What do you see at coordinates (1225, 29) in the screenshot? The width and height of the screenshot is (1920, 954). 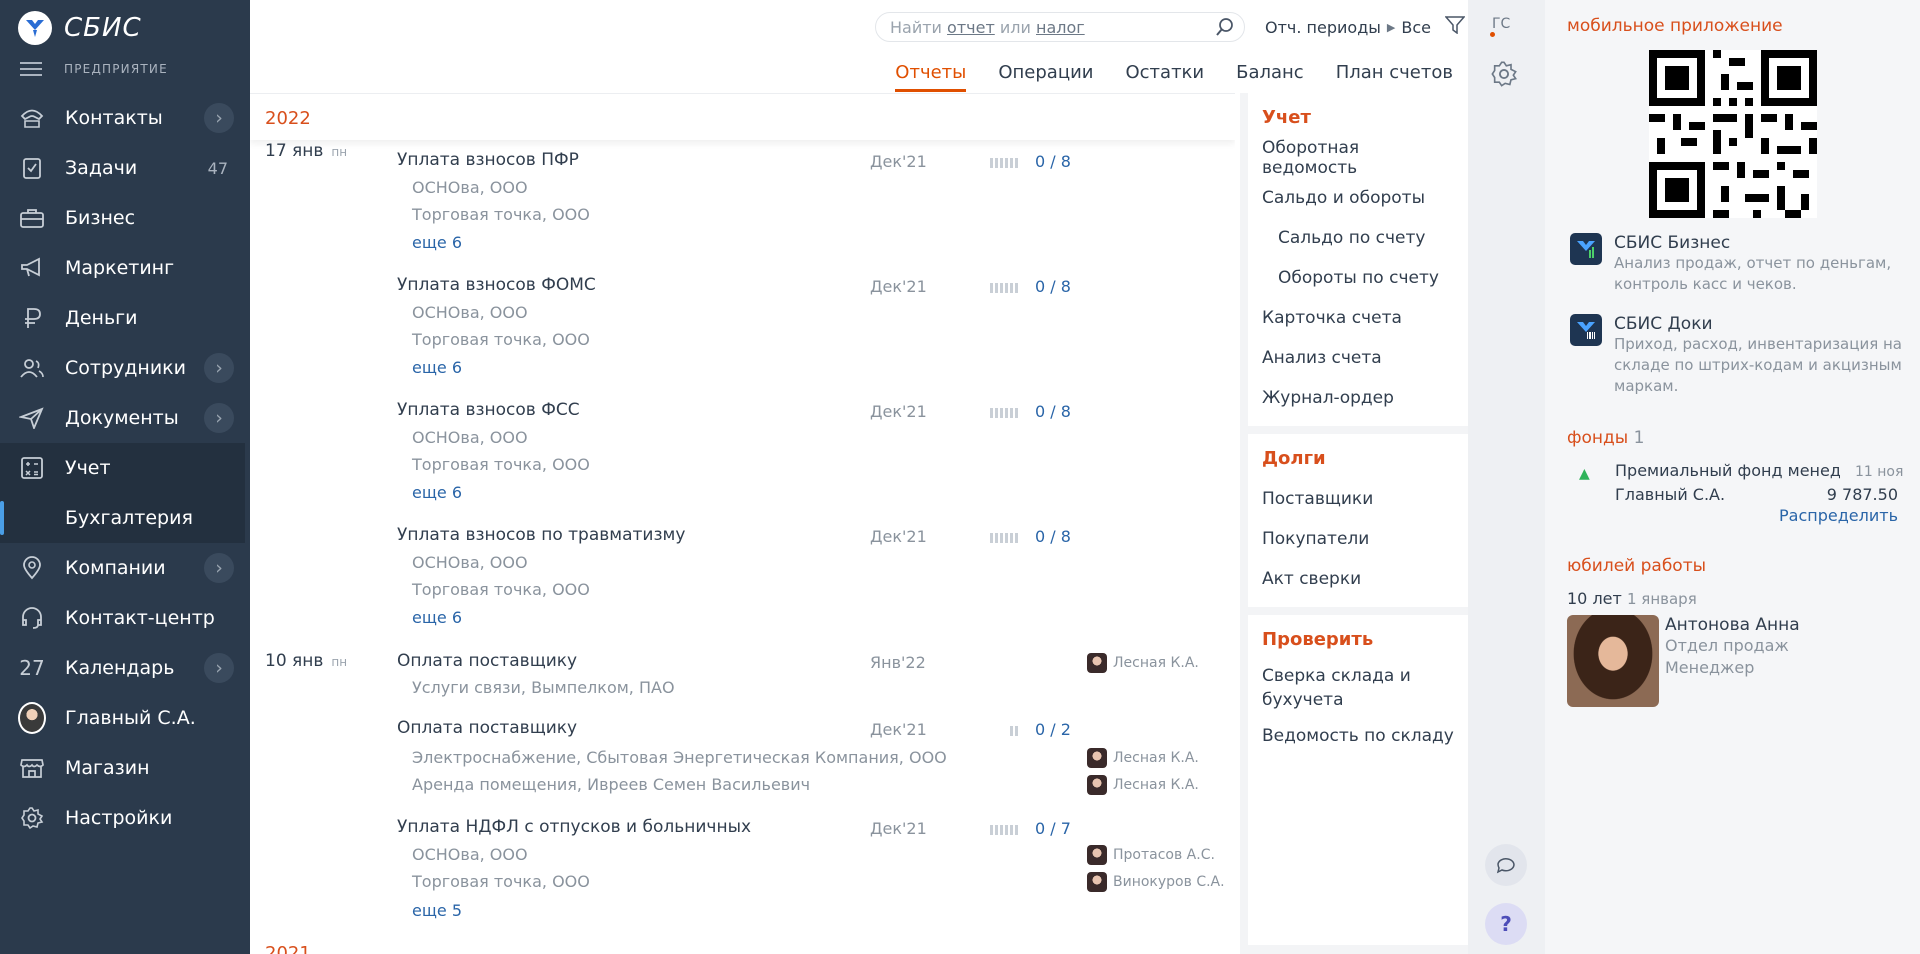 I see `search-icon` at bounding box center [1225, 29].